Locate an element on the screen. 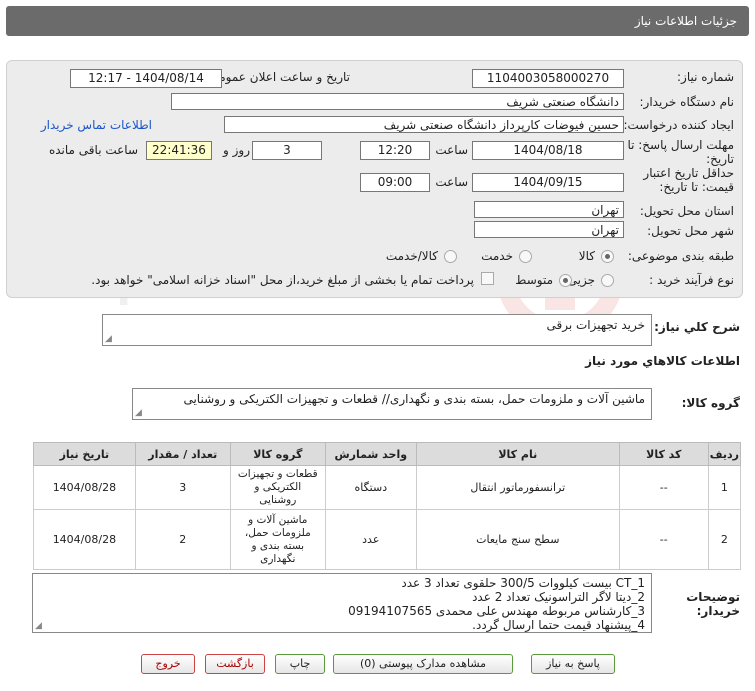  purchase-medium-radio is located at coordinates (565, 280).